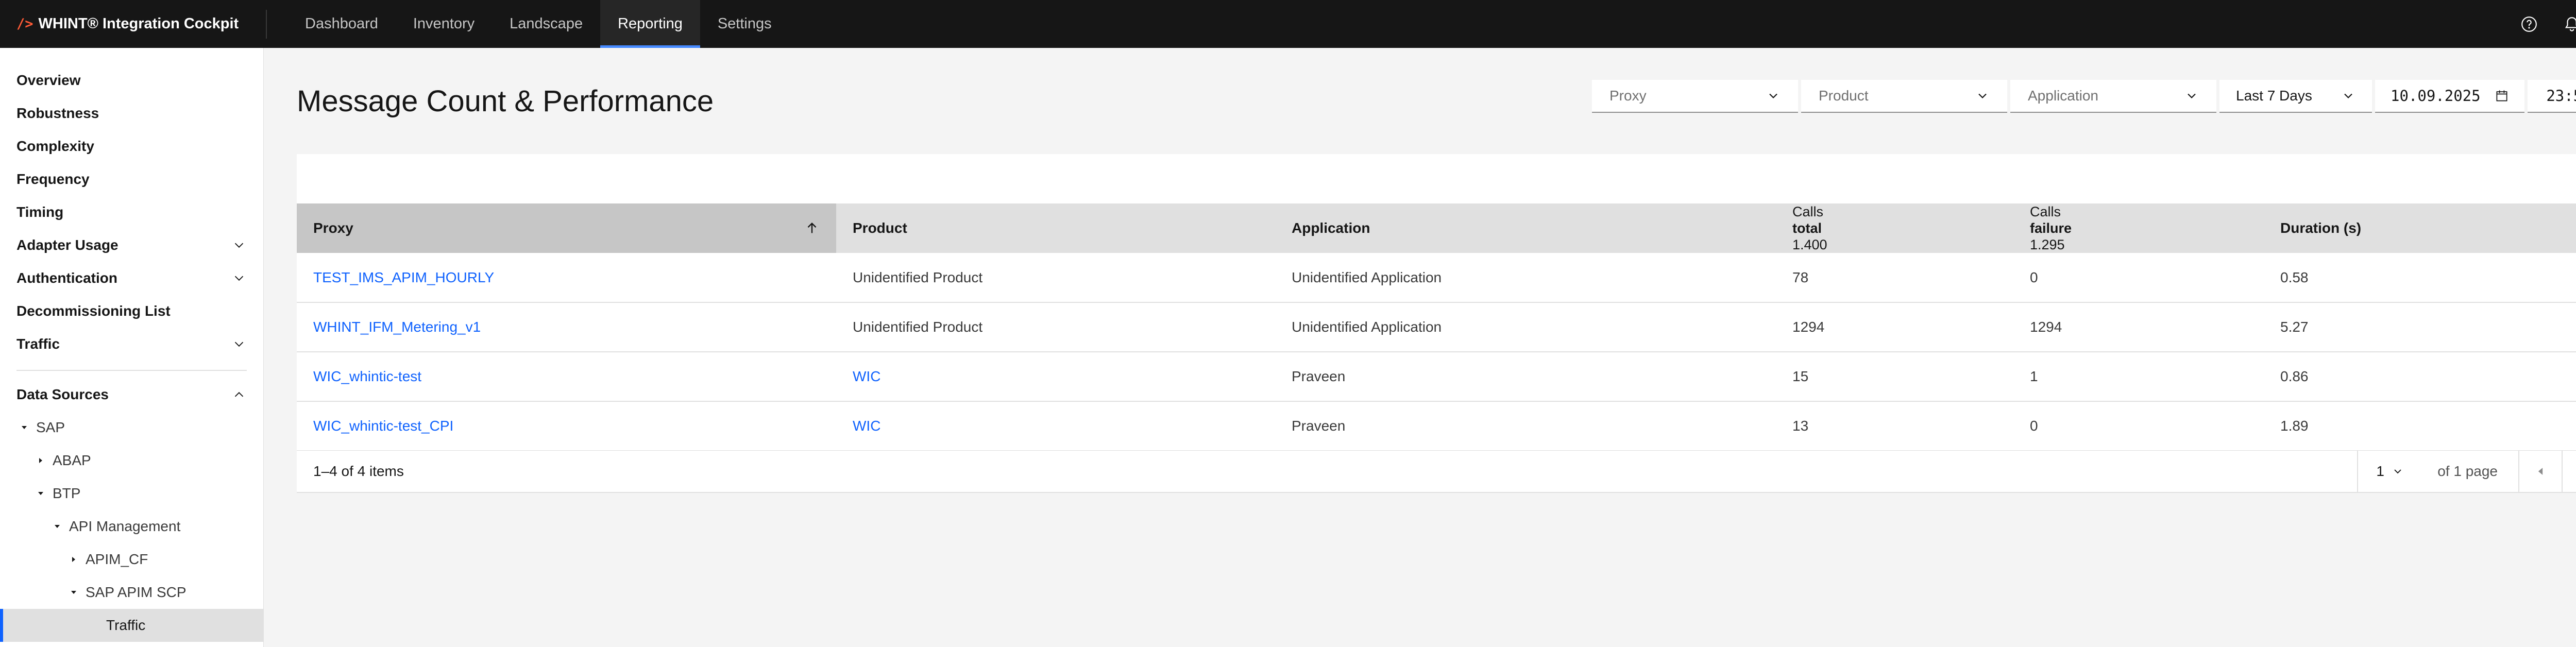 The height and width of the screenshot is (647, 2576). What do you see at coordinates (131, 80) in the screenshot?
I see `sidebar-item-overview: Overview` at bounding box center [131, 80].